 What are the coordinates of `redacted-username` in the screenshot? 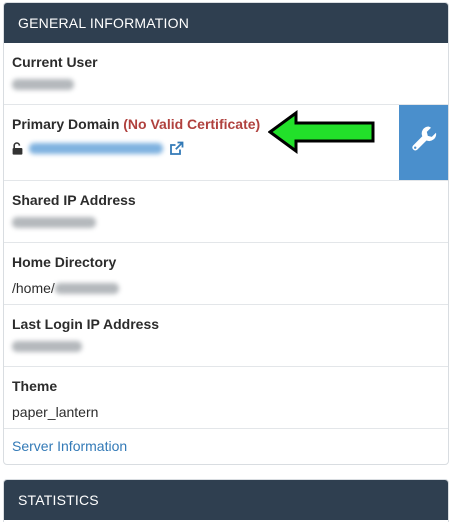 It's located at (43, 84).